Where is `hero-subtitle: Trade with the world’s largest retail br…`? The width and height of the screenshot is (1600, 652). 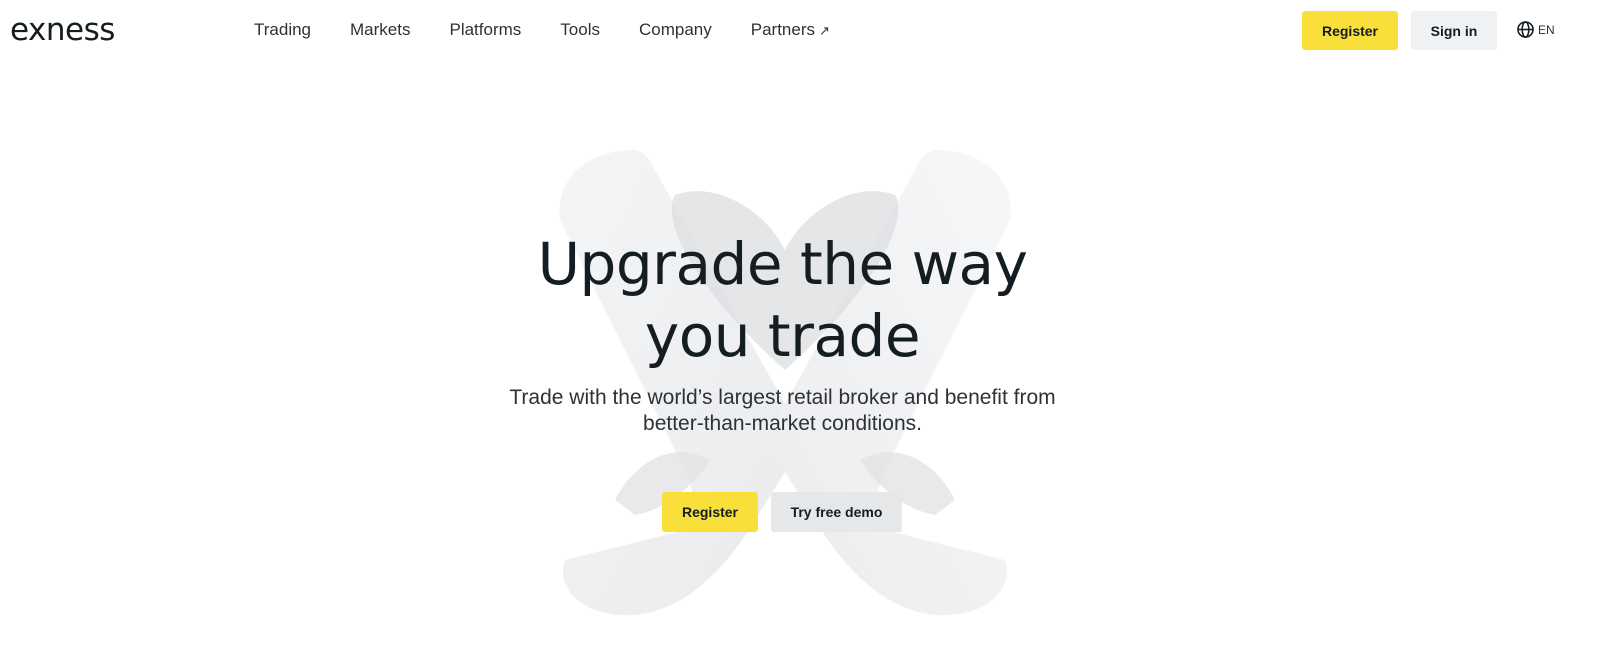
hero-subtitle: Trade with the world’s largest retail br… is located at coordinates (782, 411).